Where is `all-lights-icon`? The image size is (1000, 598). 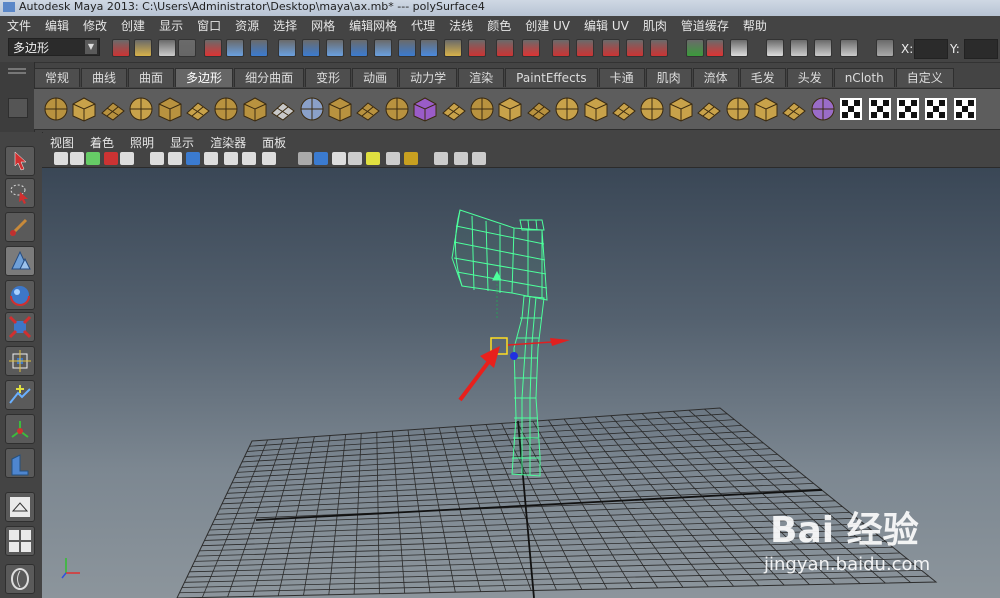
all-lights-icon is located at coordinates (355, 158).